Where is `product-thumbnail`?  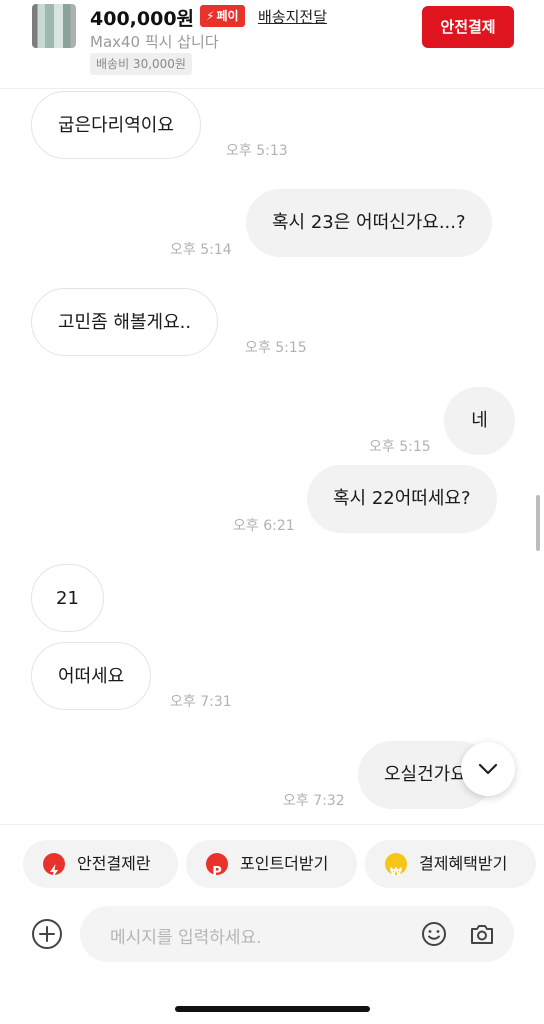
product-thumbnail is located at coordinates (54, 26).